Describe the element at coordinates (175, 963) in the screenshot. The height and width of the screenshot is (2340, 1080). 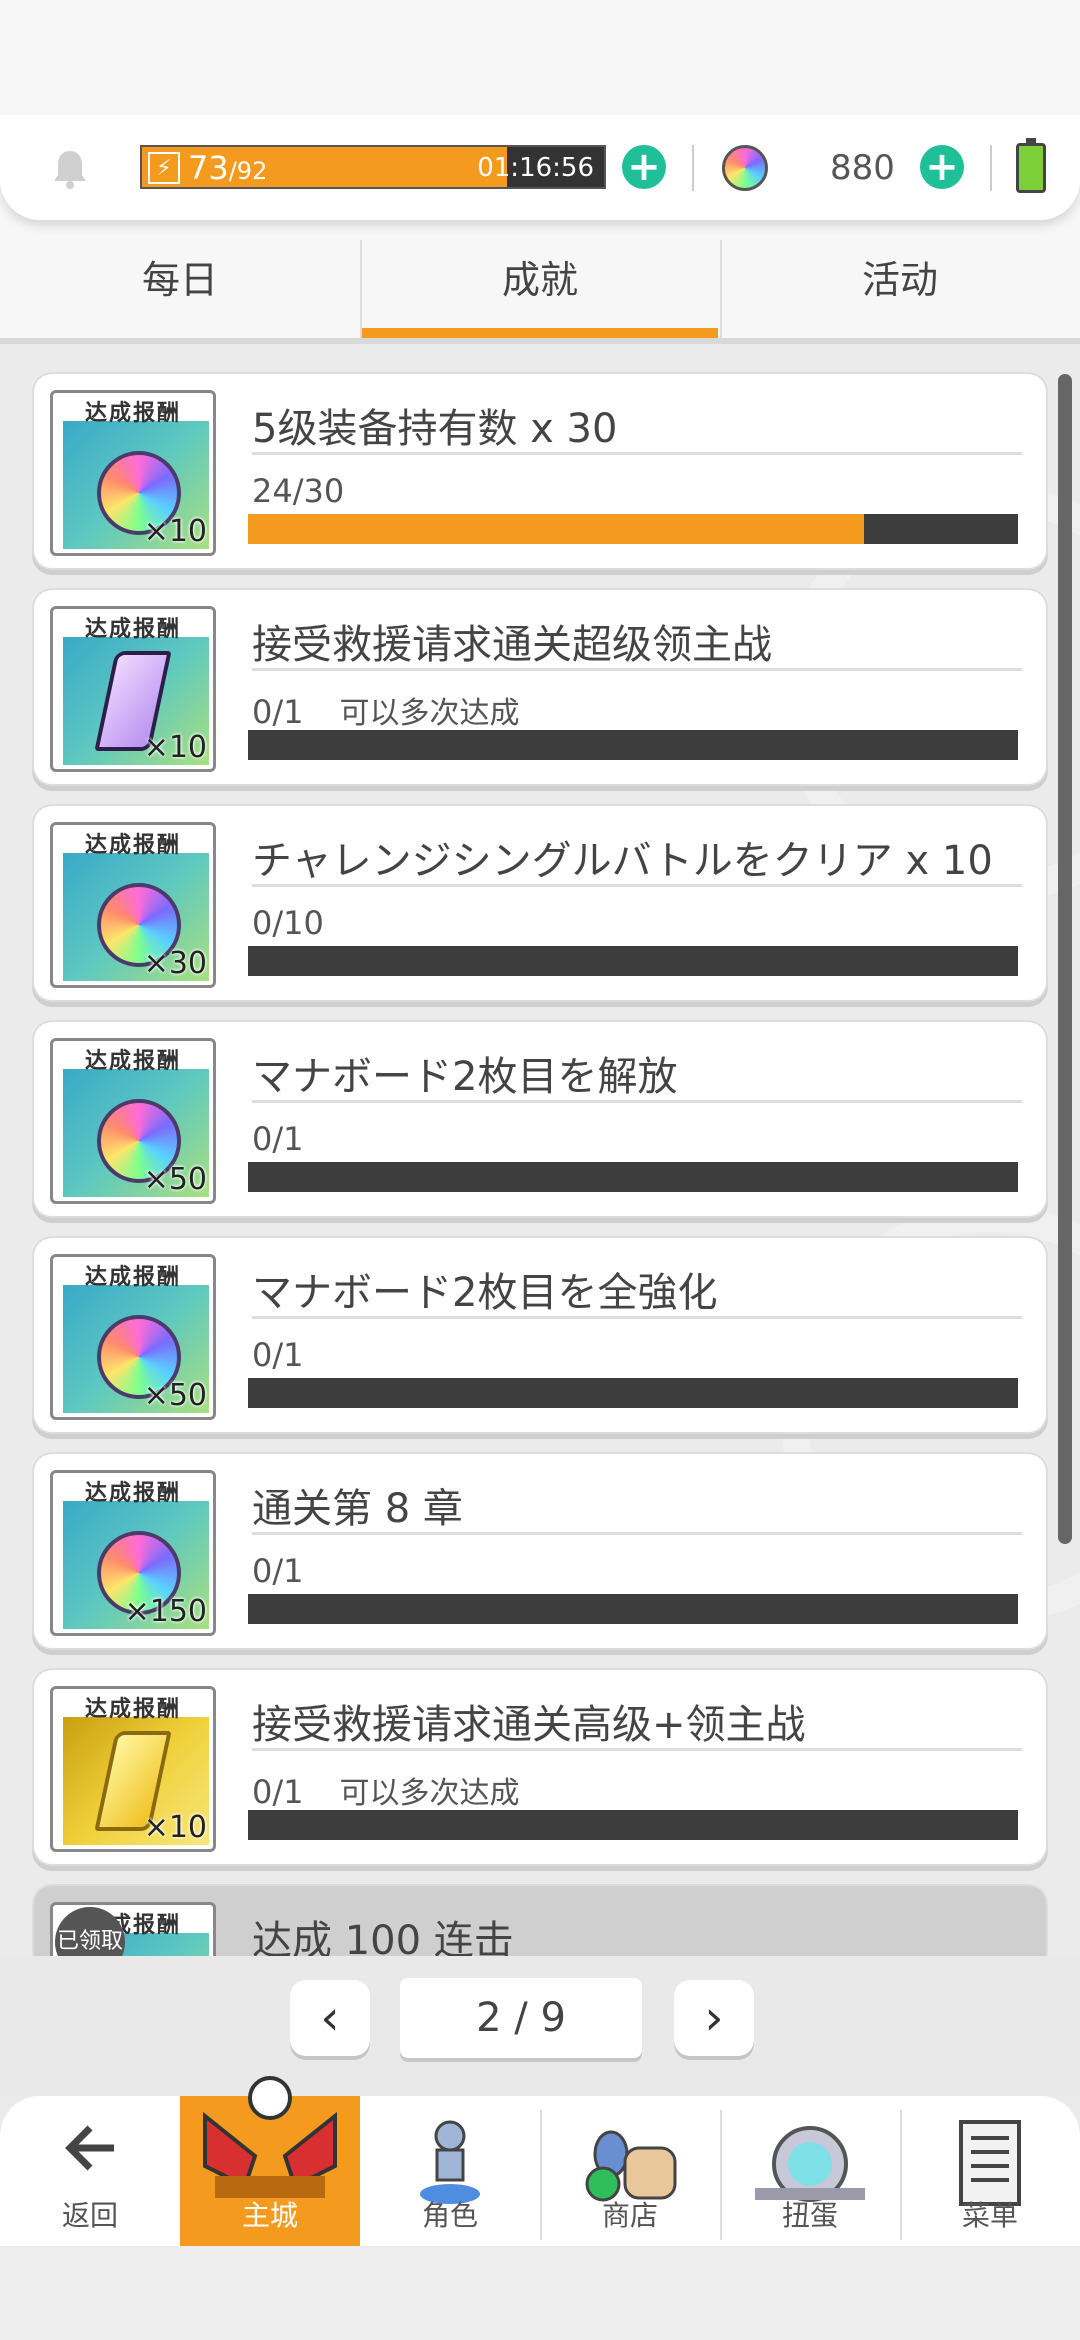
I see `reward-quantity: ×30` at that location.